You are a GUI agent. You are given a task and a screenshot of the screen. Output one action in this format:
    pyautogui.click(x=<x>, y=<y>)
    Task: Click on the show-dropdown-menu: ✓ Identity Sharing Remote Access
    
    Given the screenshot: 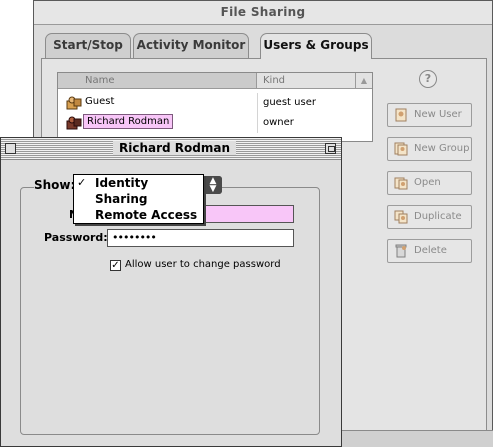 What is the action you would take?
    pyautogui.click(x=138, y=199)
    